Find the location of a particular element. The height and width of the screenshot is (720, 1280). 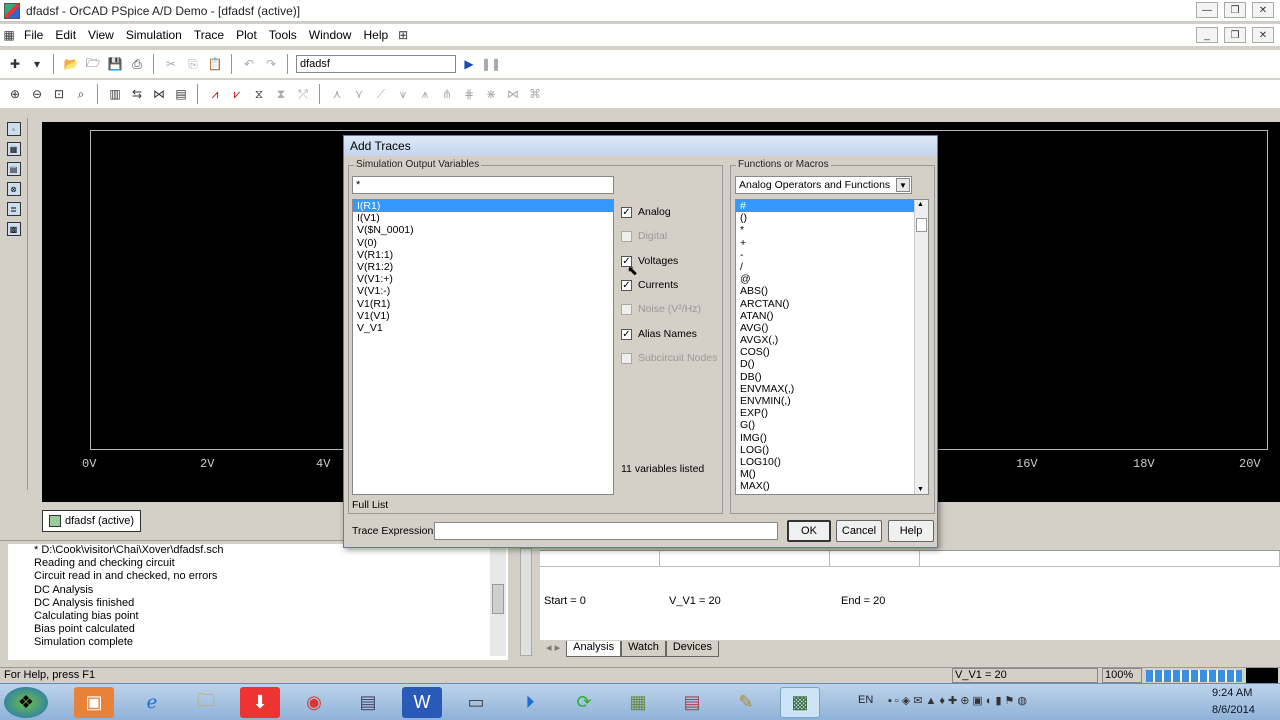

checkbox-analog: ✓ Analog is located at coordinates (646, 212).